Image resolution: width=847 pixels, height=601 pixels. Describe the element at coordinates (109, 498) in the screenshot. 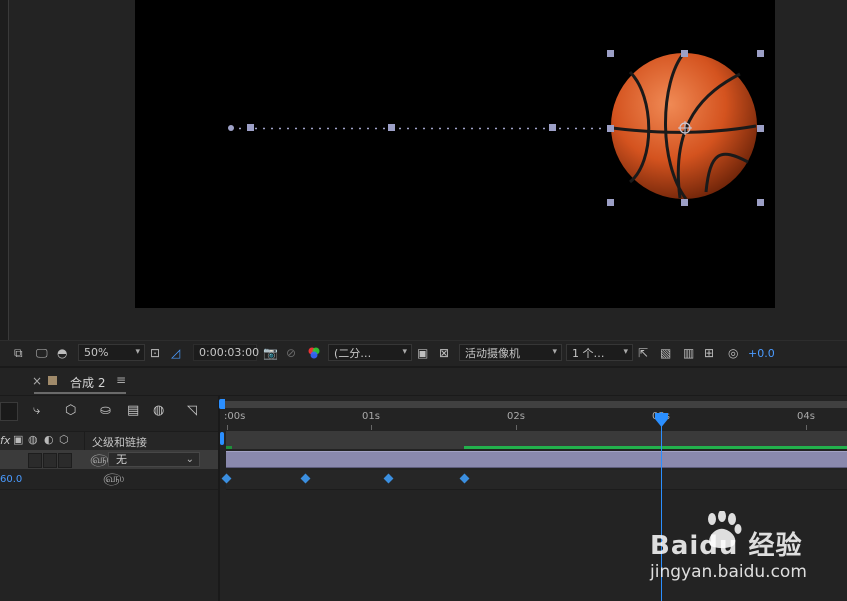

I see `timeline-layer-panel` at that location.